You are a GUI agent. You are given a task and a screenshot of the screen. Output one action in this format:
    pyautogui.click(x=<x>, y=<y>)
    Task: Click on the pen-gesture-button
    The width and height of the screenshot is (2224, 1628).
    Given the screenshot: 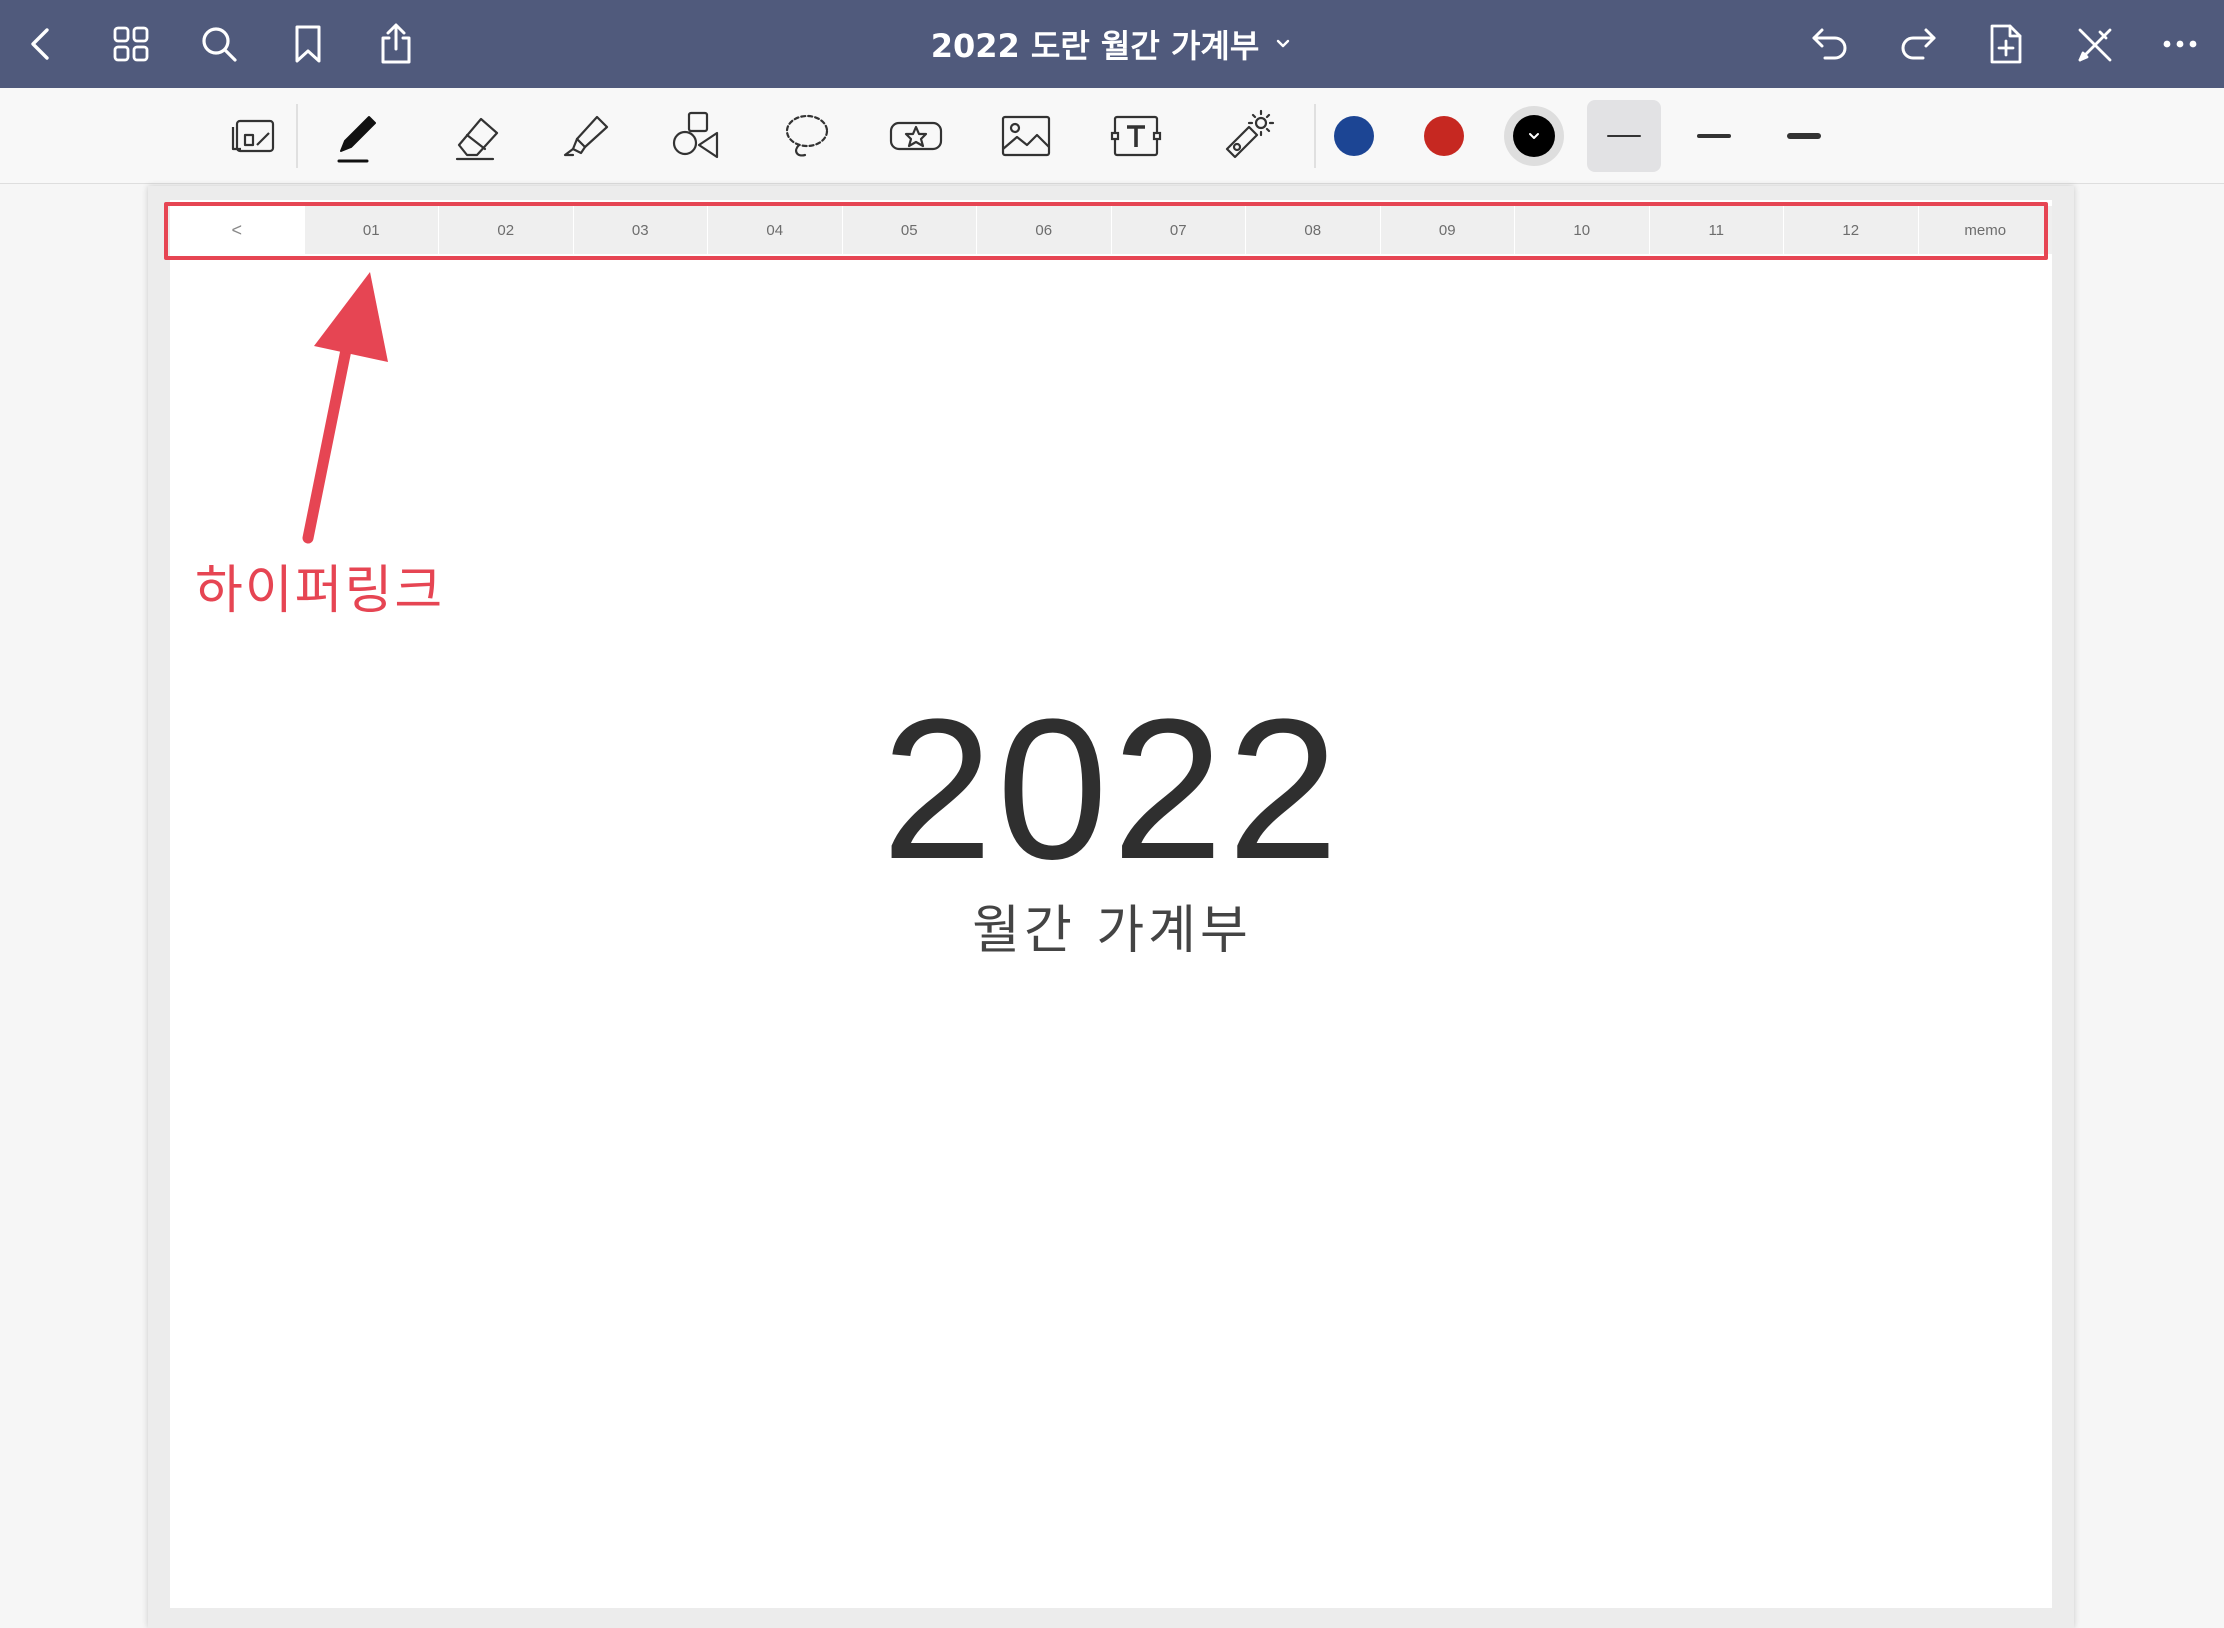 What is the action you would take?
    pyautogui.click(x=2094, y=44)
    